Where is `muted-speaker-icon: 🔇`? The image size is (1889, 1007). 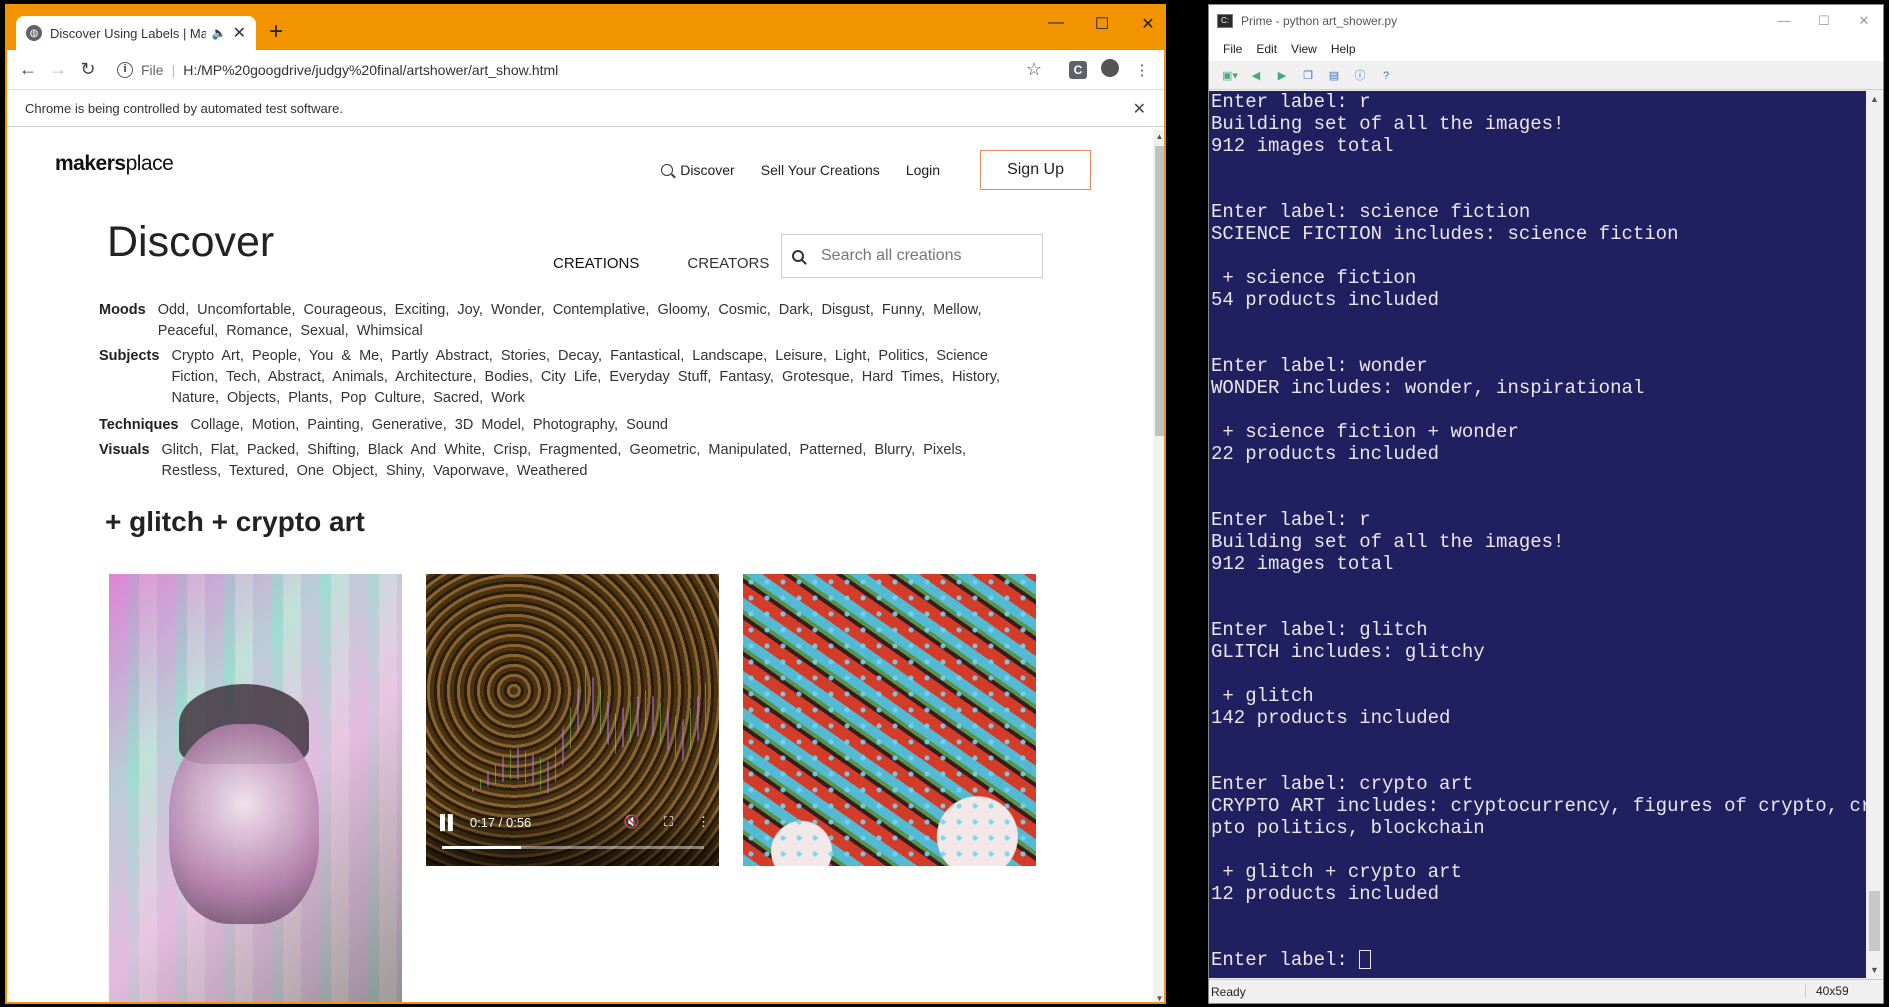
muted-speaker-icon: 🔇 is located at coordinates (632, 822).